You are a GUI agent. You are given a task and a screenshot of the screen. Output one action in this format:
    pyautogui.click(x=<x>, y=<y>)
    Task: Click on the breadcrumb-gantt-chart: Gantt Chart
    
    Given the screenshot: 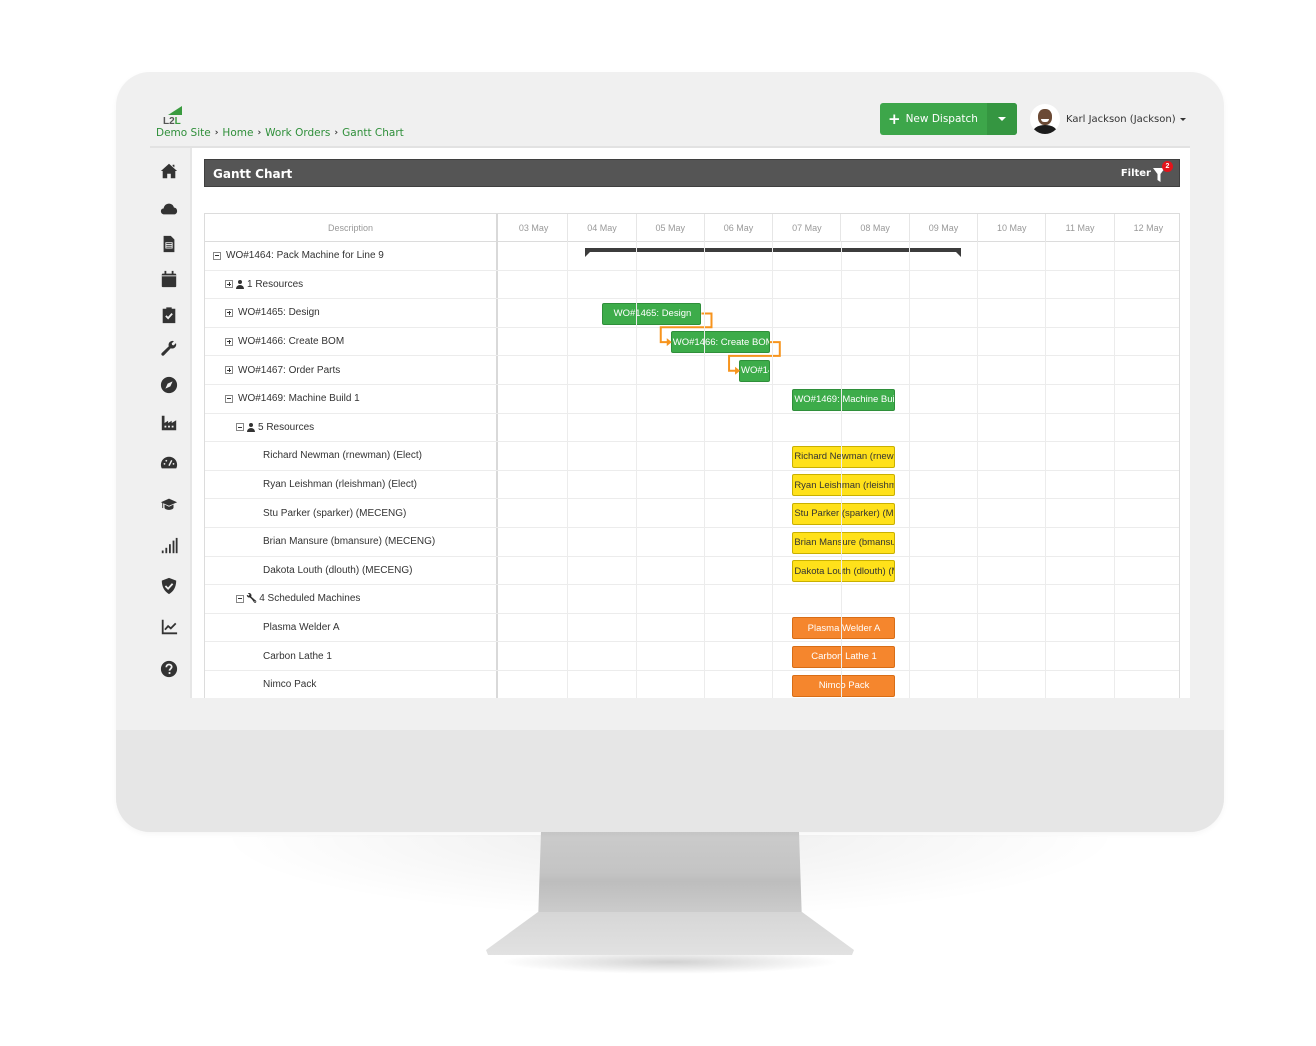 What is the action you would take?
    pyautogui.click(x=373, y=133)
    